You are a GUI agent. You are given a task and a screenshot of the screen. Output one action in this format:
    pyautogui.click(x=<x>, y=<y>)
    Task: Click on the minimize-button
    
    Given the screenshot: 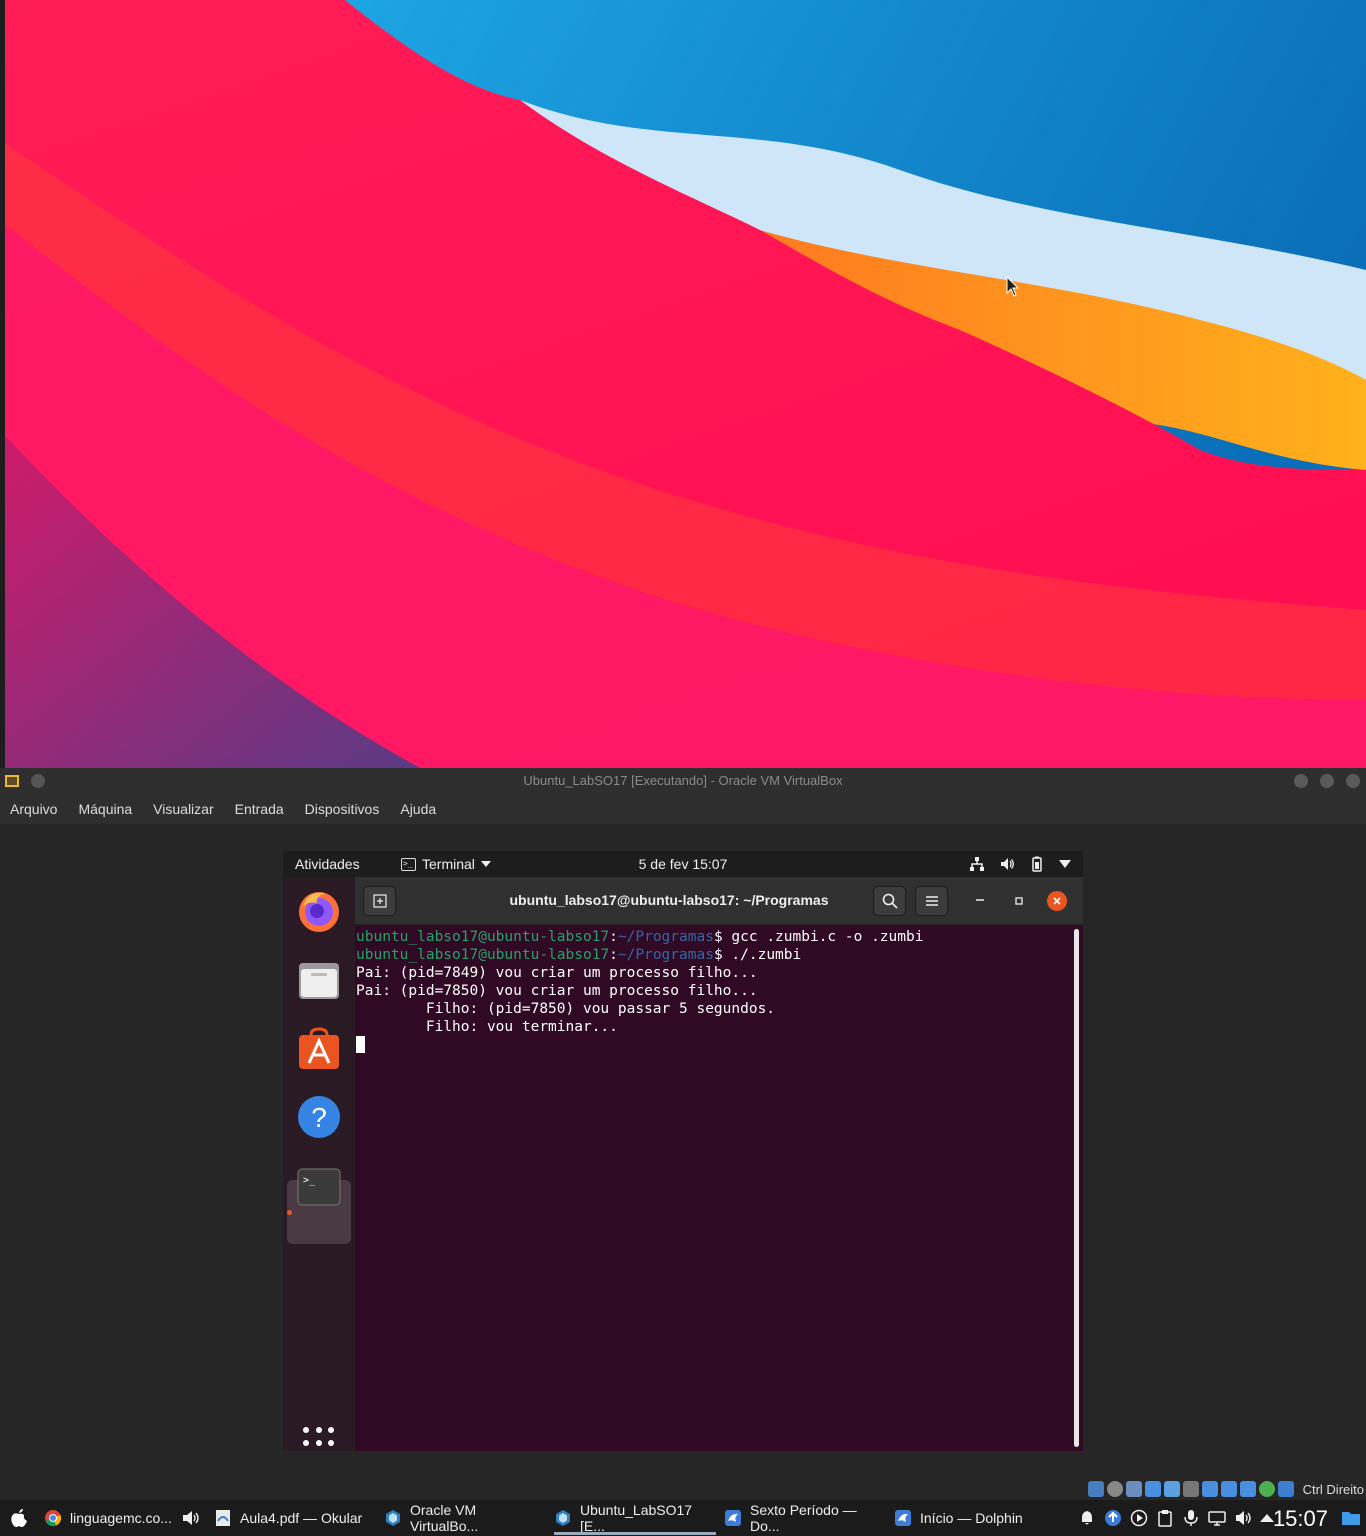 What is the action you would take?
    pyautogui.click(x=1301, y=781)
    